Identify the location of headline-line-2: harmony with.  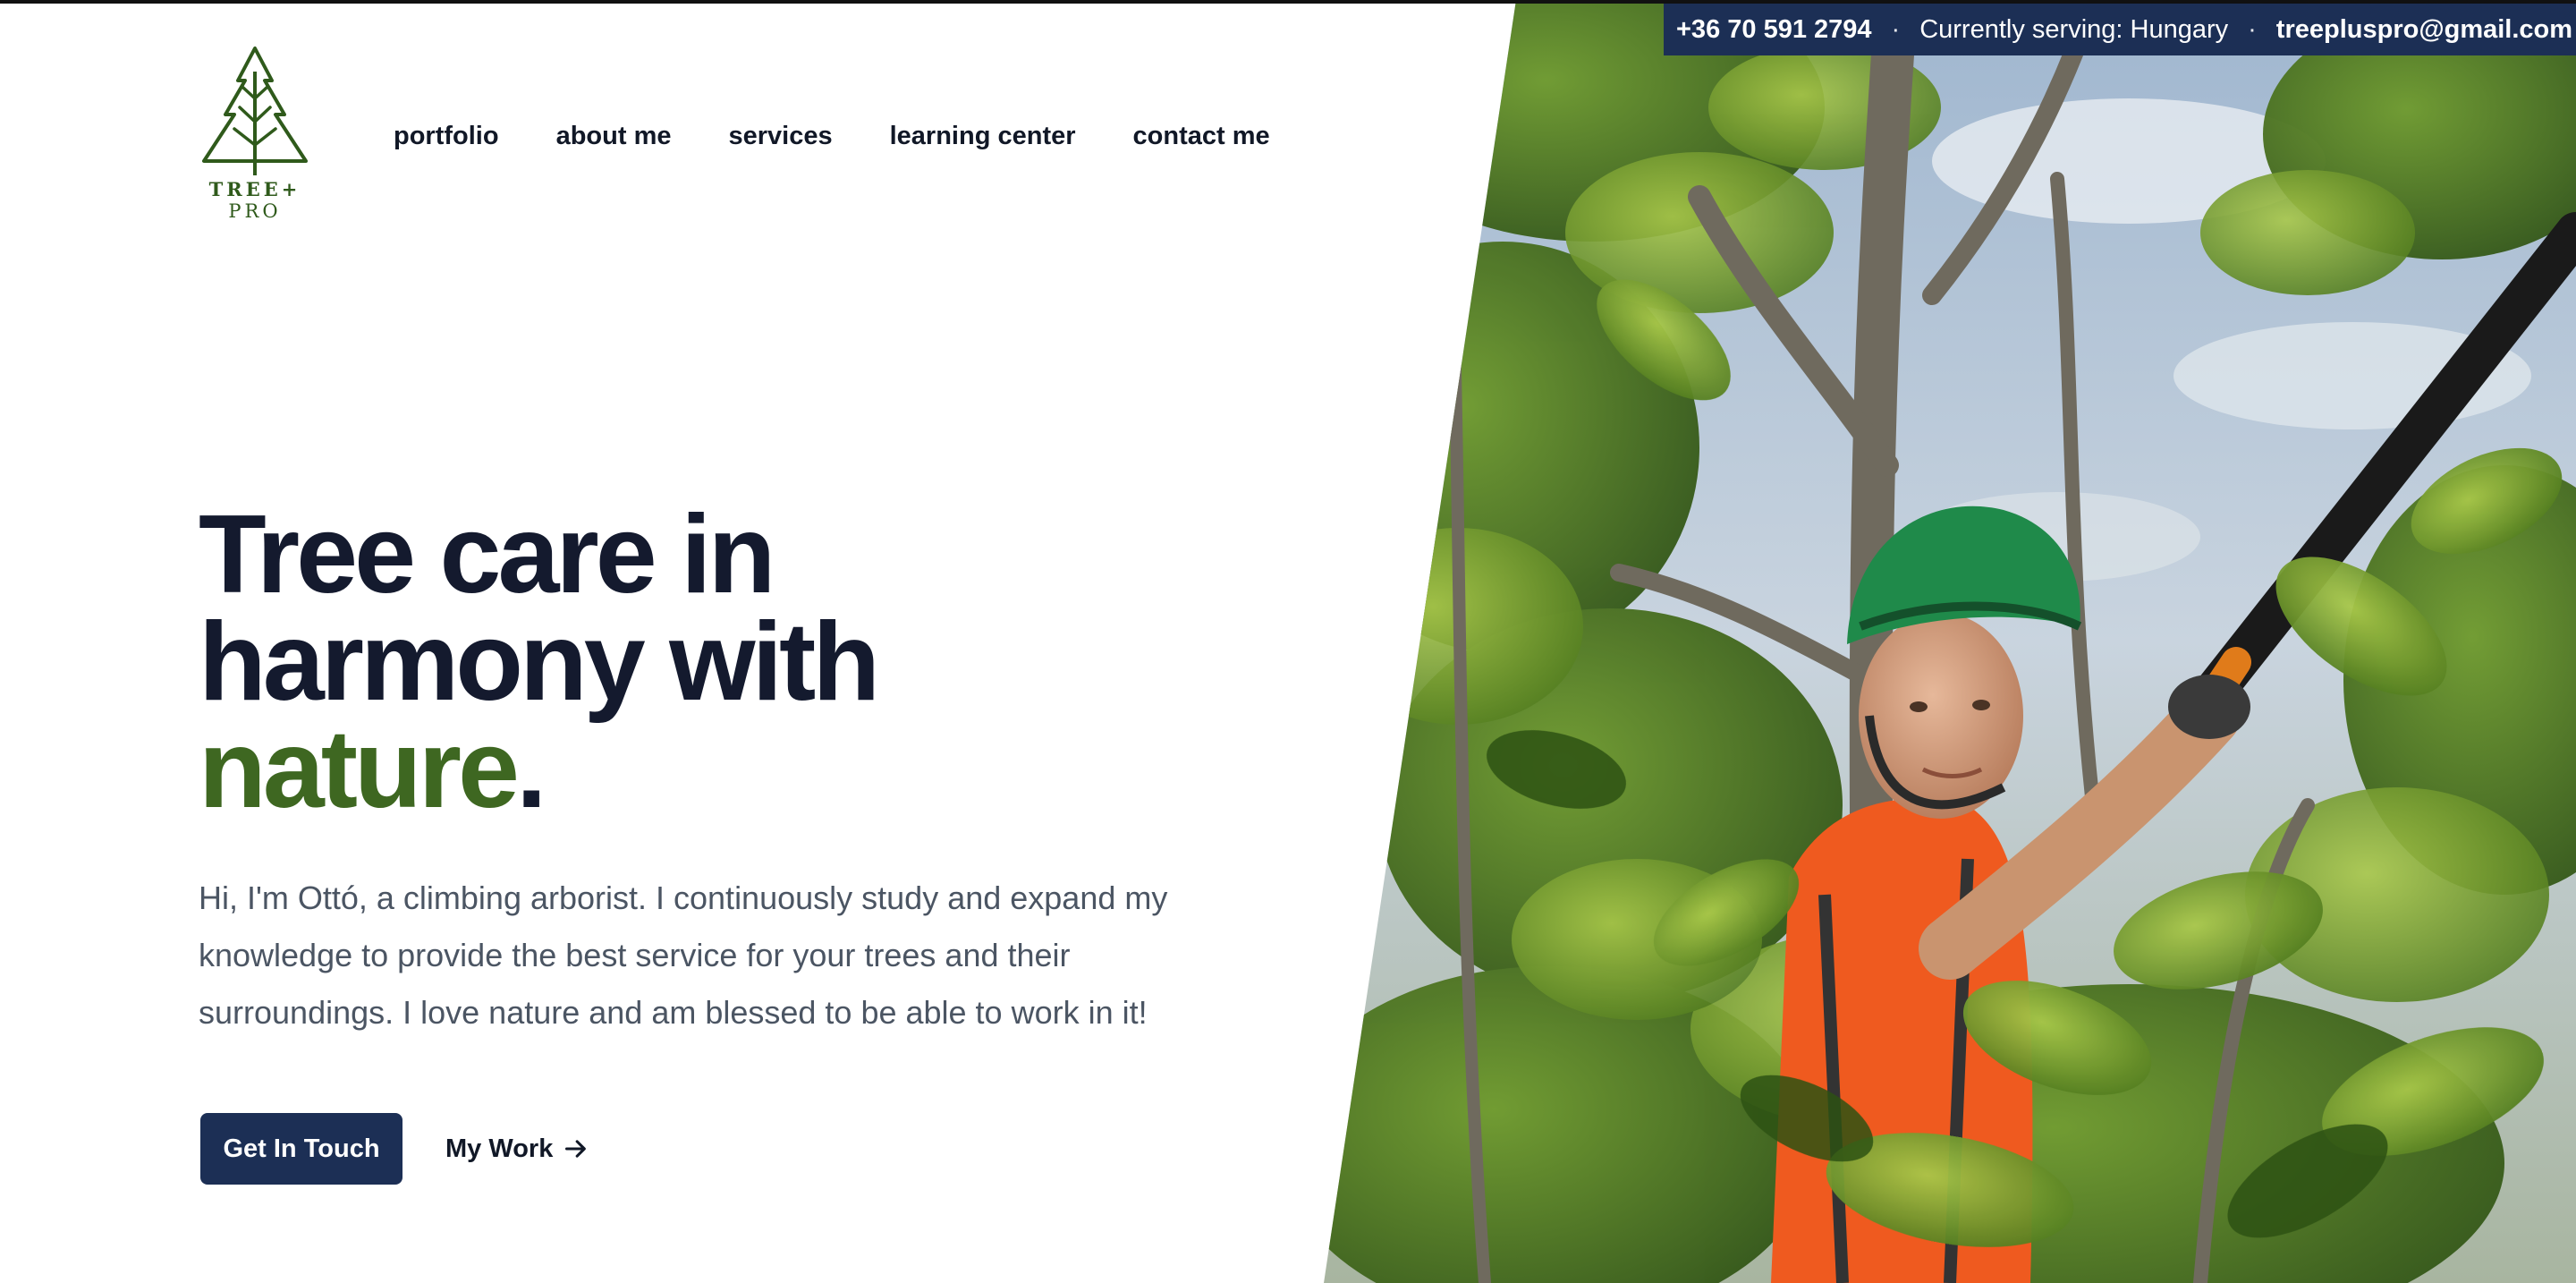
(539, 662).